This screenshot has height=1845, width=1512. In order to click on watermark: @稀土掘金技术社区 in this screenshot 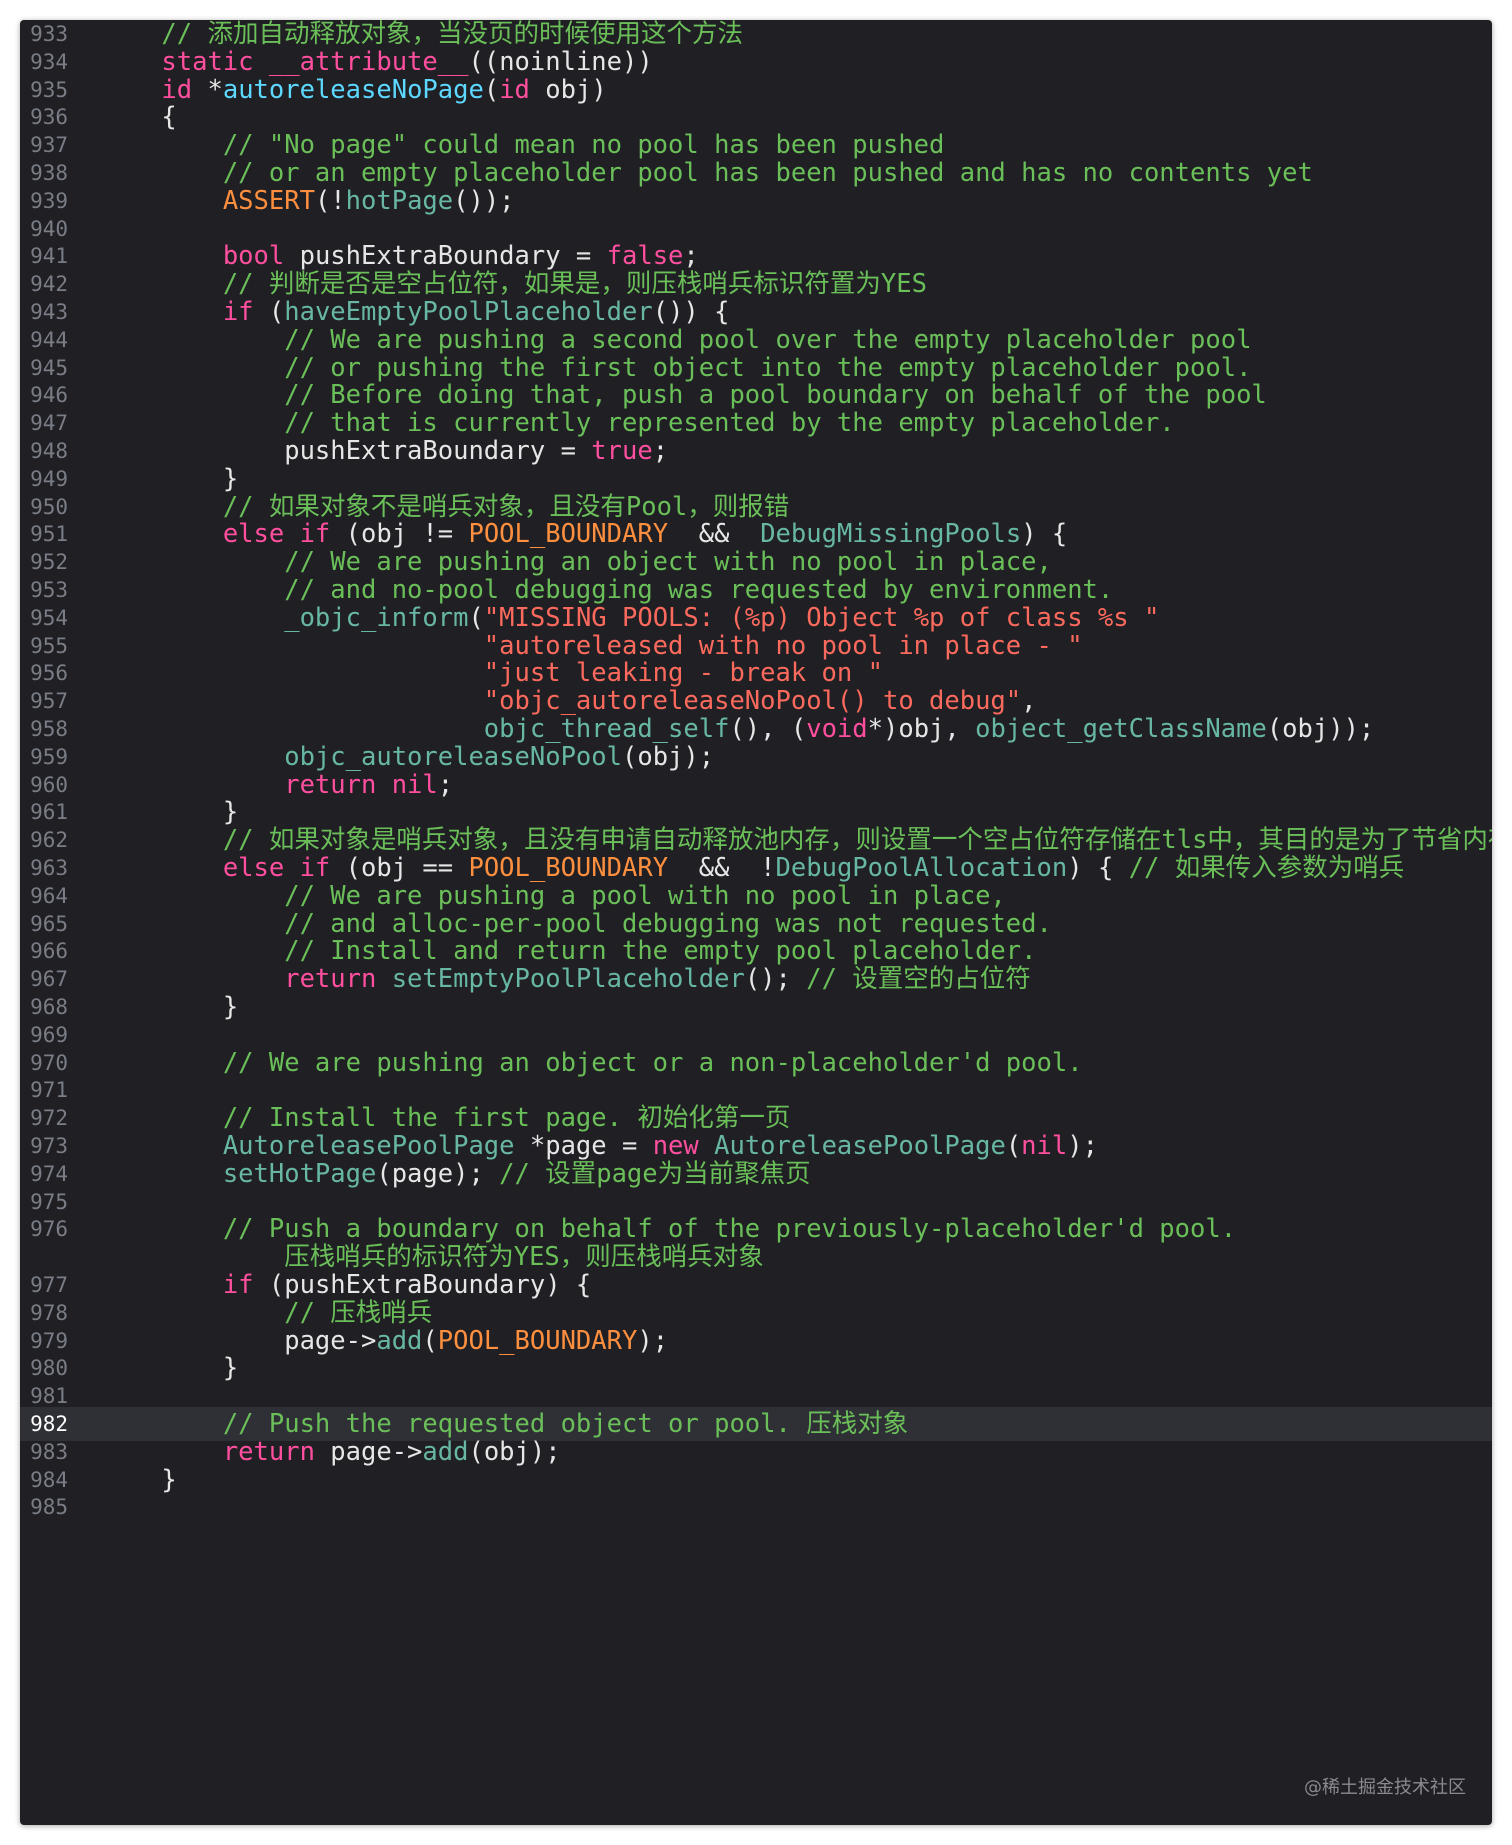, I will do `click(1385, 1787)`.